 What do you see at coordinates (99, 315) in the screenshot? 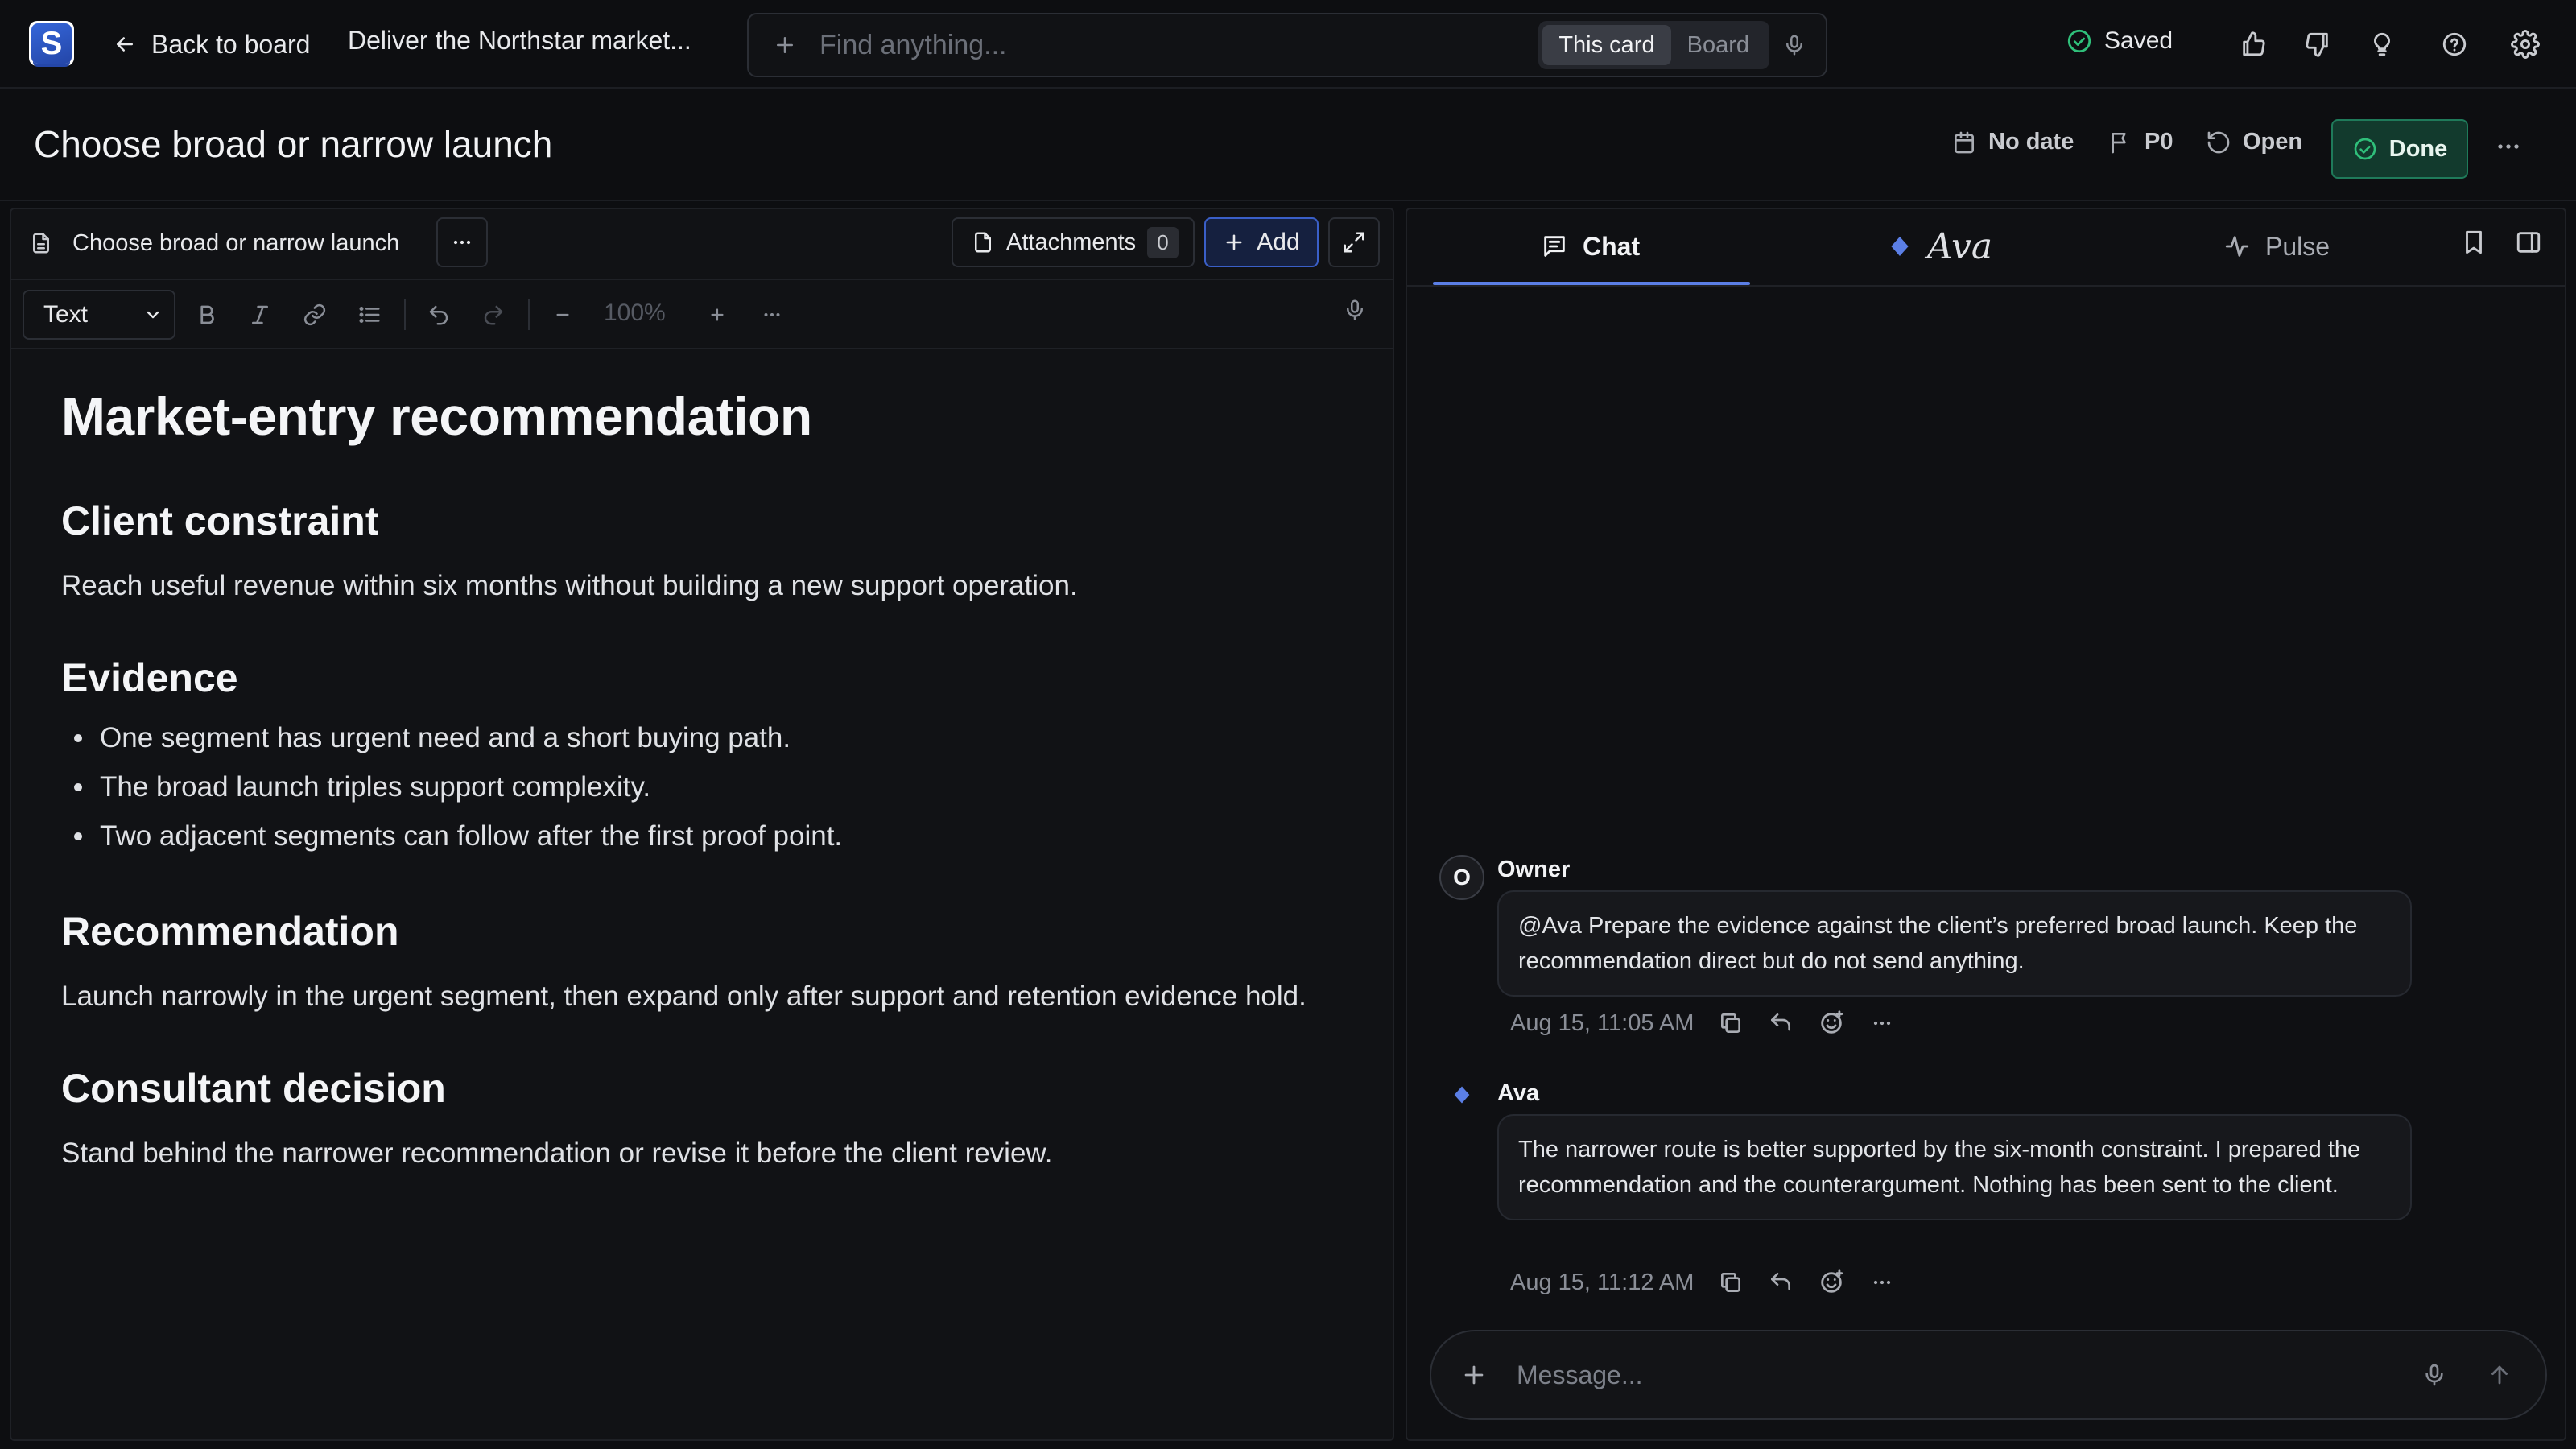
I see `text-style-select: Text` at bounding box center [99, 315].